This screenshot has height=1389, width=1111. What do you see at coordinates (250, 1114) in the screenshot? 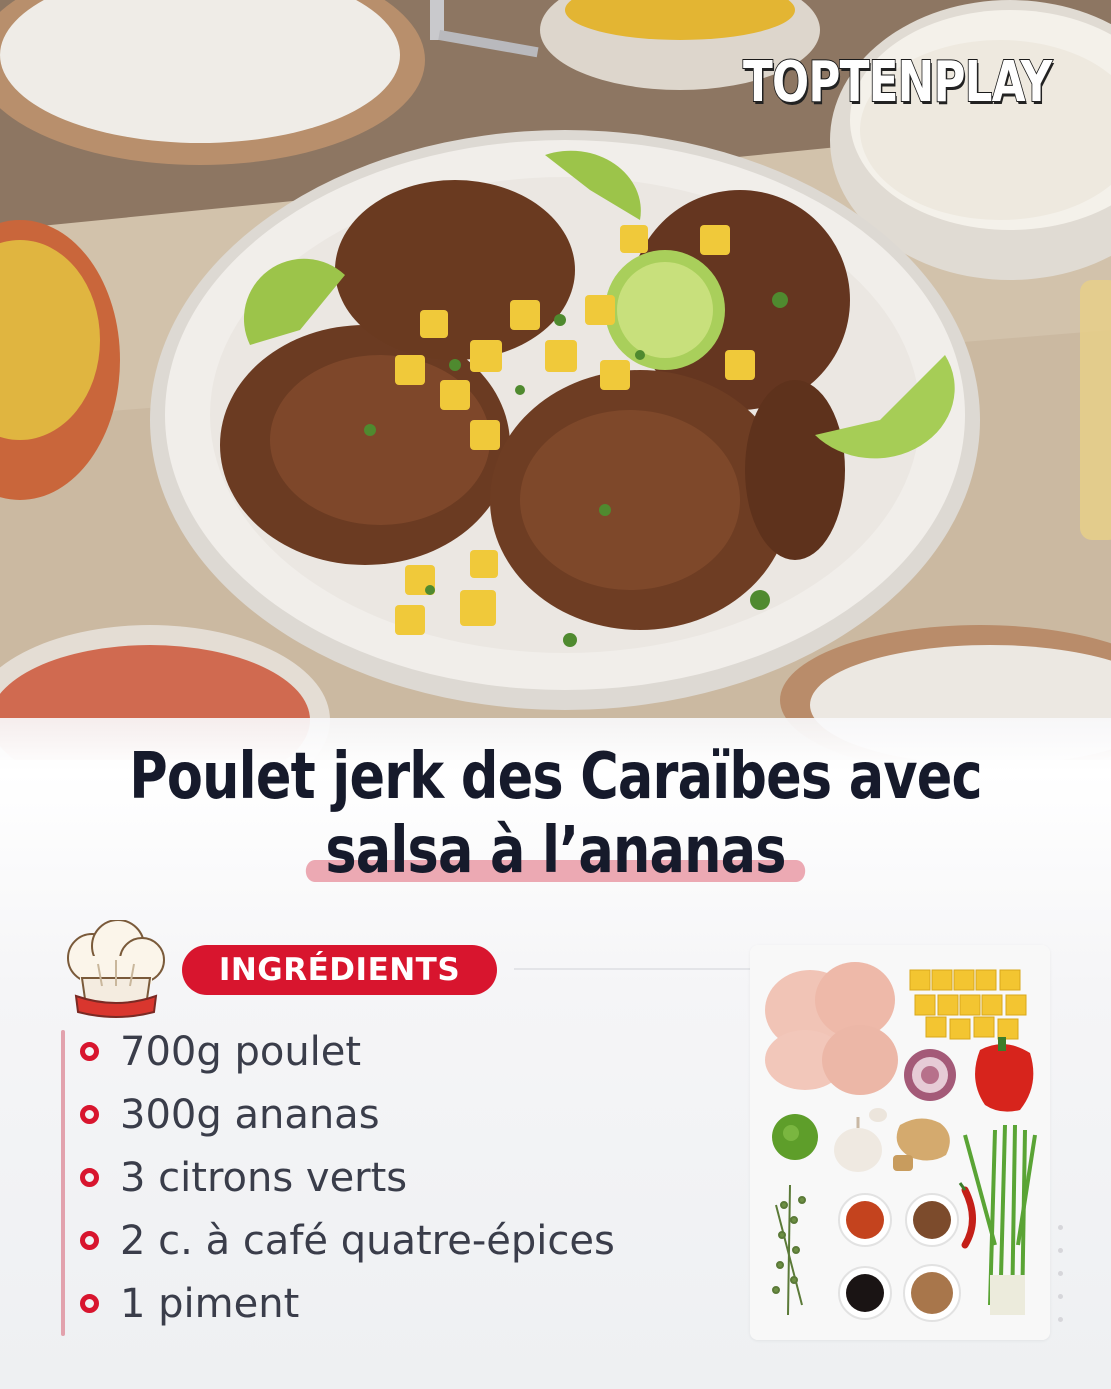
I see `ingredient-text: 300g ananas` at bounding box center [250, 1114].